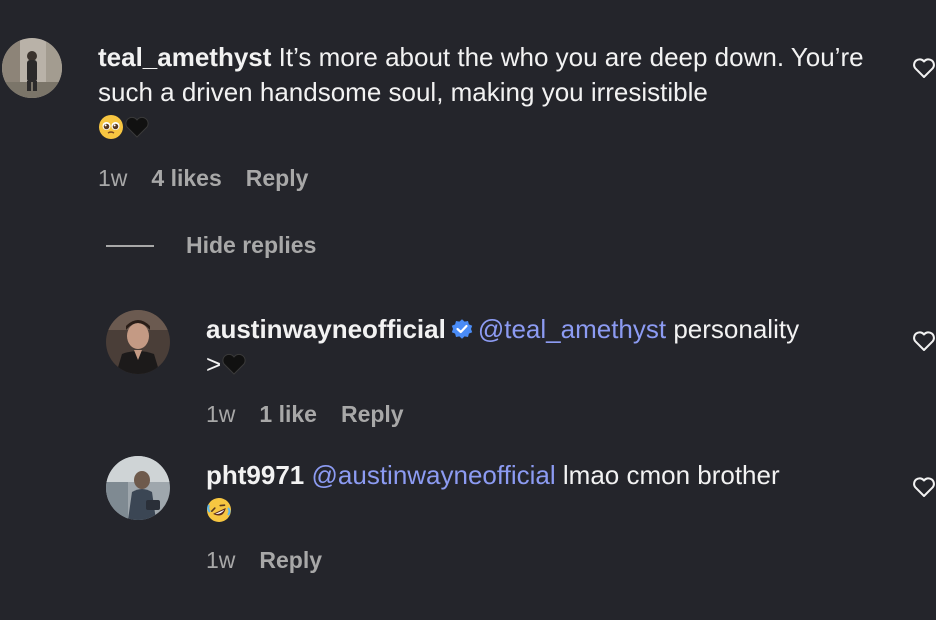  Describe the element at coordinates (667, 475) in the screenshot. I see `reply-text: lmao cmon brother` at that location.